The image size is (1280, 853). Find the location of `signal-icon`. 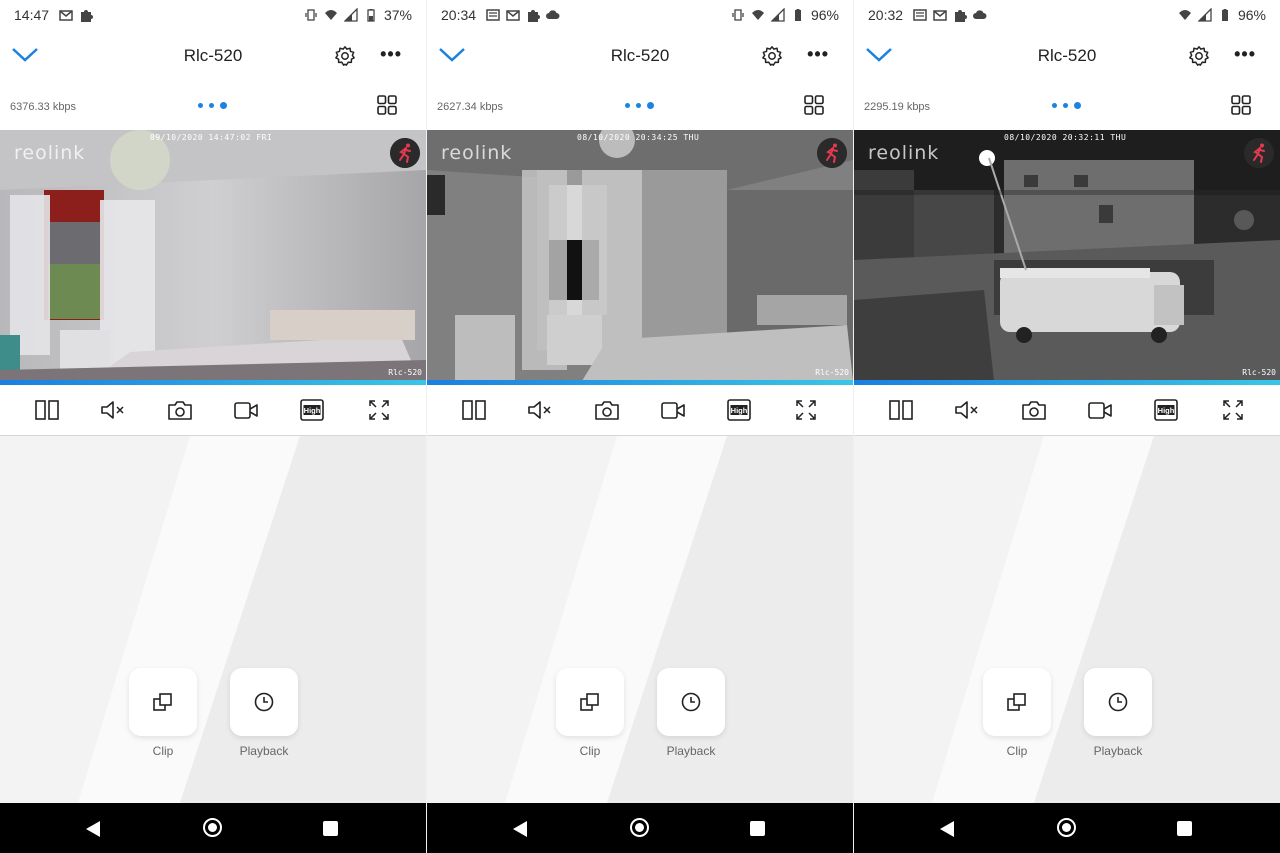

signal-icon is located at coordinates (350, 15).